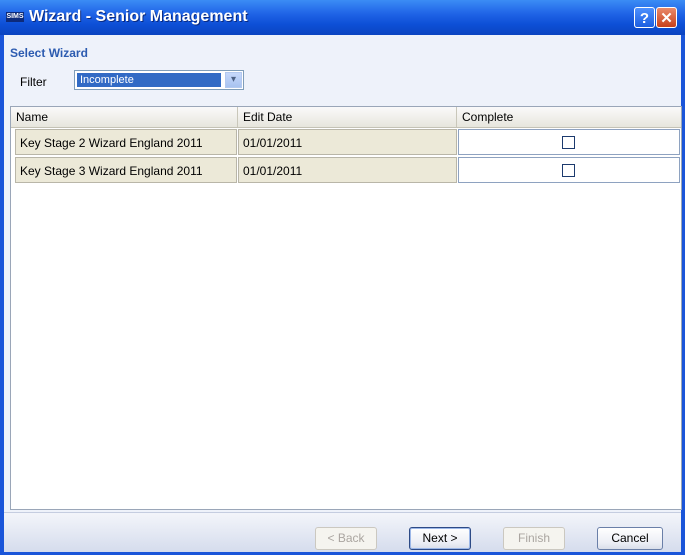 The height and width of the screenshot is (555, 685). I want to click on help-icon: ?, so click(644, 17).